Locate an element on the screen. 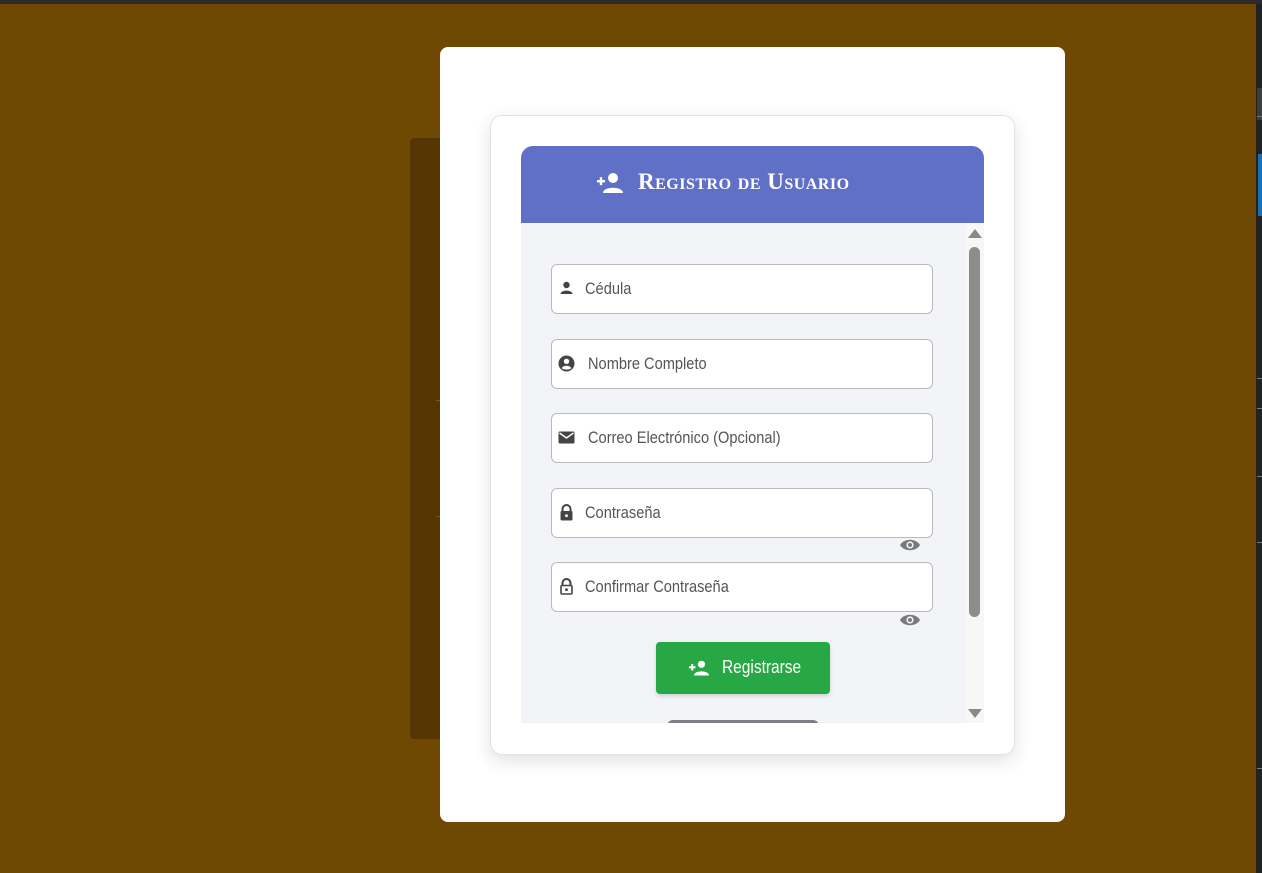 Image resolution: width=1262 pixels, height=873 pixels. page-title: Registro de Usuario is located at coordinates (744, 181).